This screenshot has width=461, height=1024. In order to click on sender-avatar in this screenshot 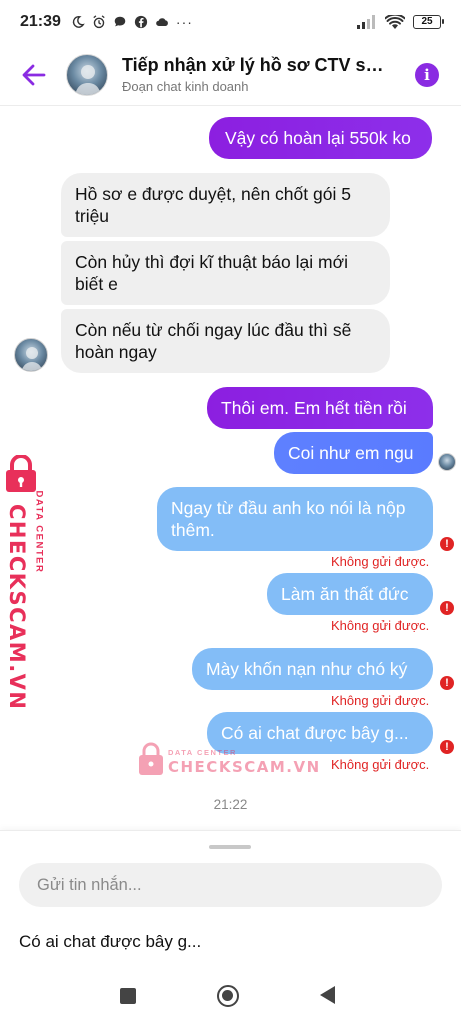, I will do `click(31, 355)`.